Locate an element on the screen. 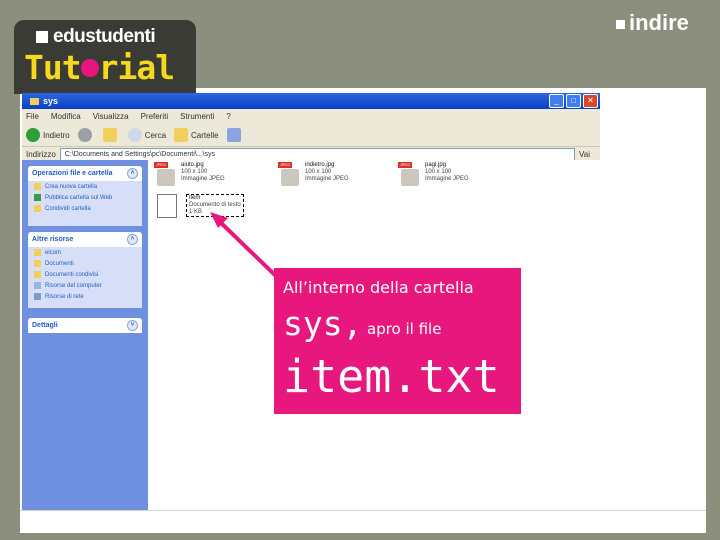 The height and width of the screenshot is (540, 720). callout-line1: All’interno della cartella is located at coordinates (378, 287).